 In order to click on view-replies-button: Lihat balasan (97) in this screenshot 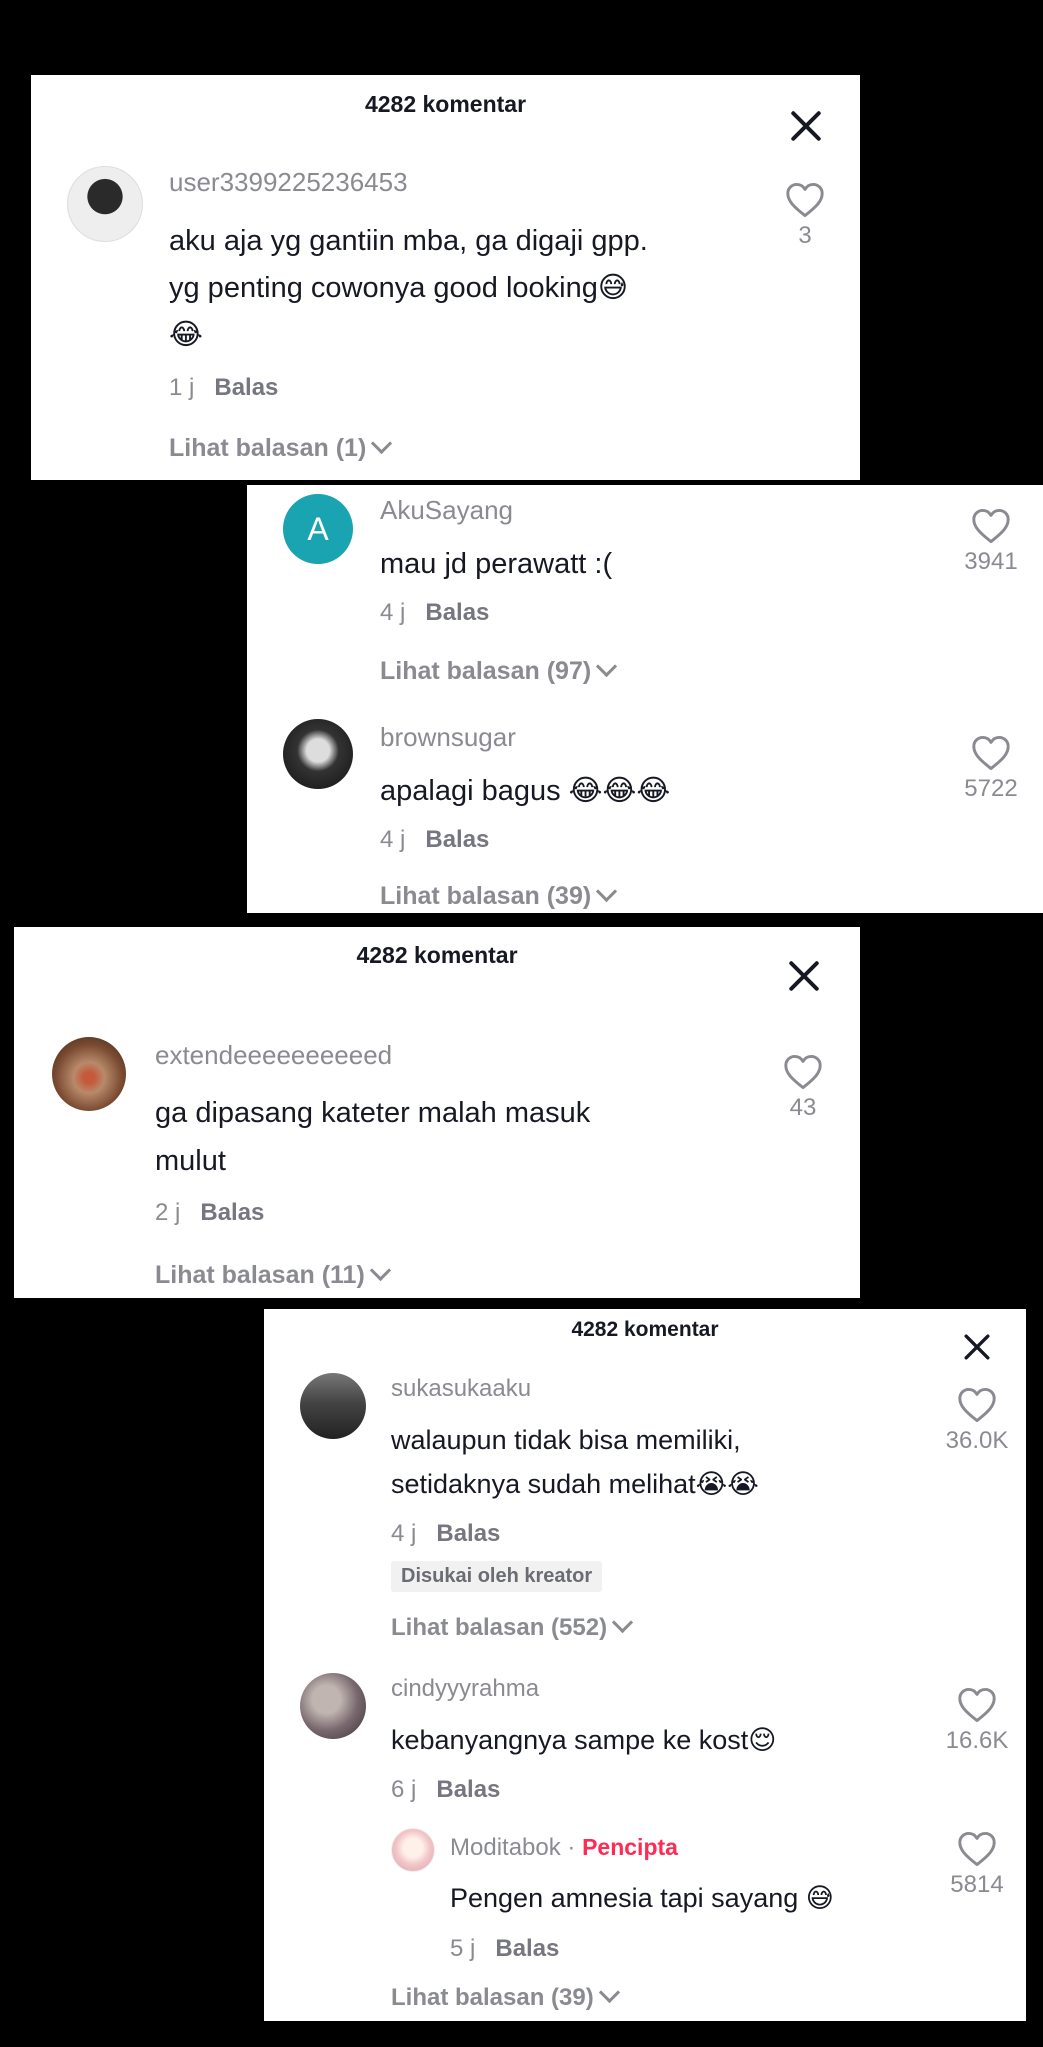, I will do `click(499, 670)`.